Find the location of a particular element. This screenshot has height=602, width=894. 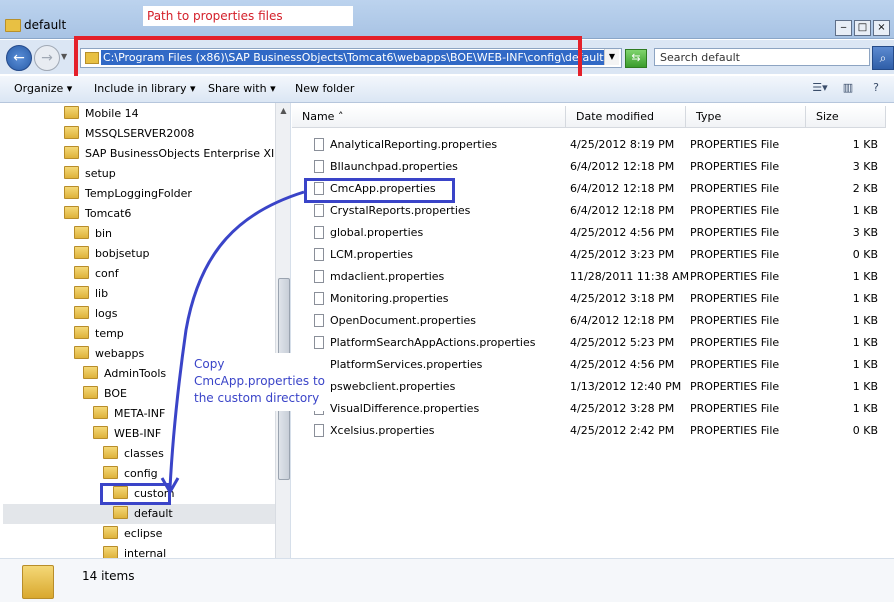

window-controls: ‒ □ × is located at coordinates (862, 28).